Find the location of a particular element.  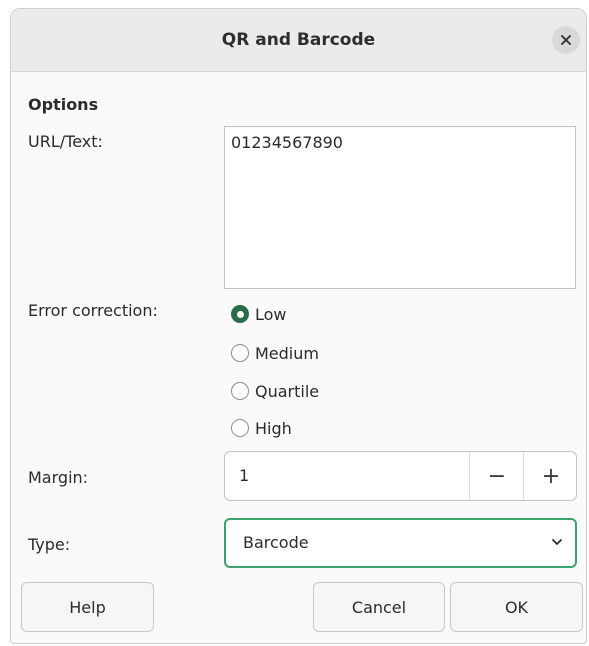

increment-button: + is located at coordinates (550, 476).